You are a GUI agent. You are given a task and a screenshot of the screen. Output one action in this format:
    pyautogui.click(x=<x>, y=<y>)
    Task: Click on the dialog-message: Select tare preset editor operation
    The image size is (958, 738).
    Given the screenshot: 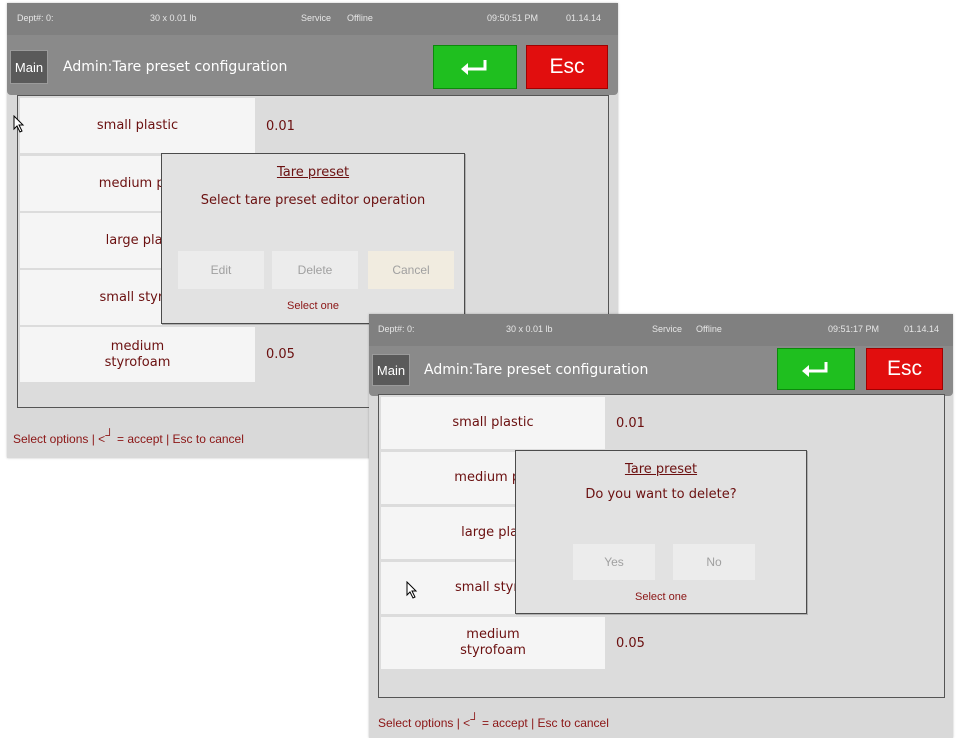 What is the action you would take?
    pyautogui.click(x=313, y=200)
    